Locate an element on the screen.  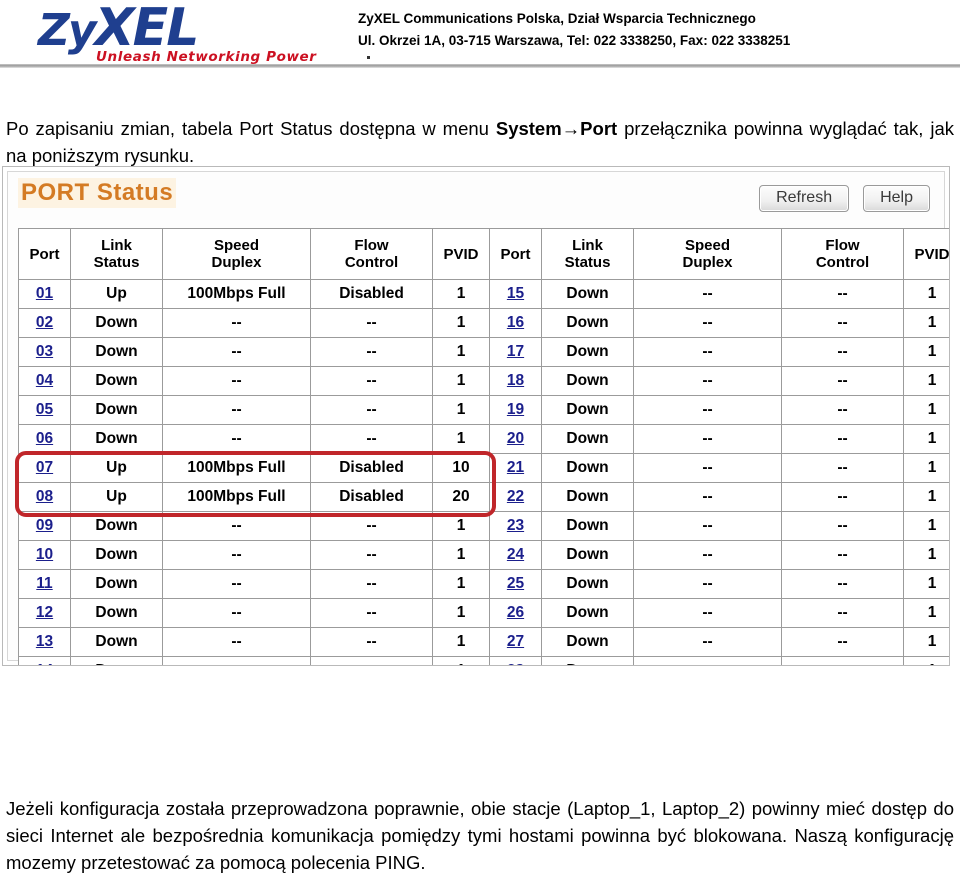
port-number-cell: 25 is located at coordinates (515, 584).